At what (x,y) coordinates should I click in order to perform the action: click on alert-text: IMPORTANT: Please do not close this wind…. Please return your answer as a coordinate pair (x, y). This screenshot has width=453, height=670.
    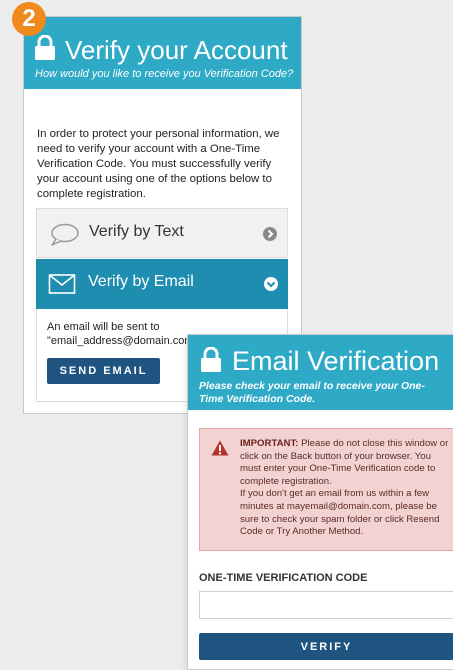
    Looking at the image, I should click on (345, 488).